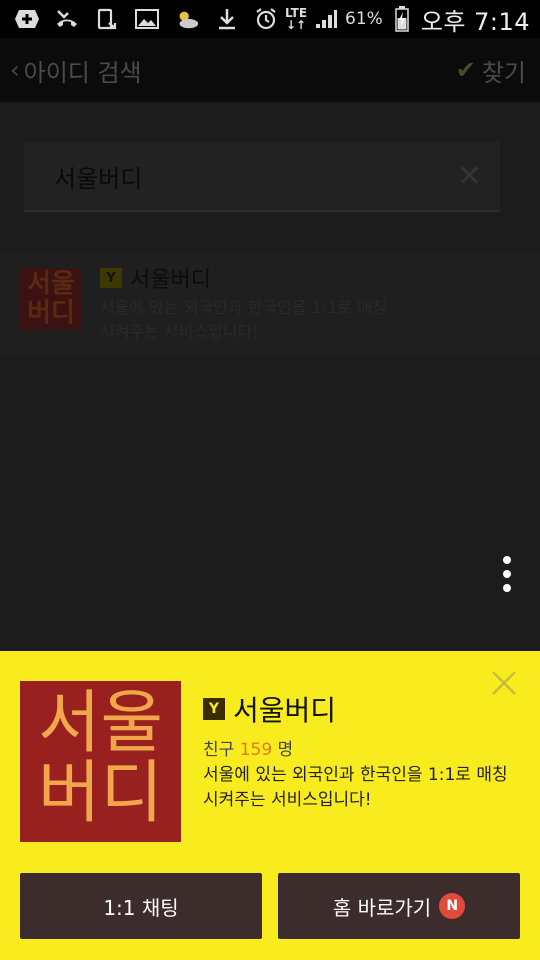 The width and height of the screenshot is (540, 960). What do you see at coordinates (27, 19) in the screenshot?
I see `add-icon` at bounding box center [27, 19].